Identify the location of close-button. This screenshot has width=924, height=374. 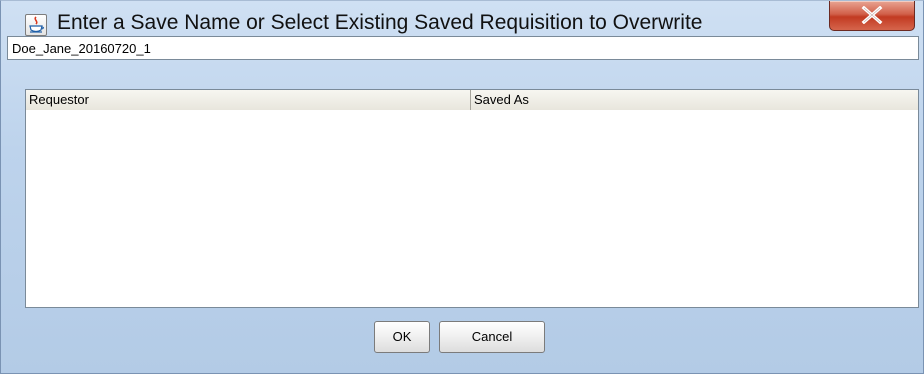
(872, 16).